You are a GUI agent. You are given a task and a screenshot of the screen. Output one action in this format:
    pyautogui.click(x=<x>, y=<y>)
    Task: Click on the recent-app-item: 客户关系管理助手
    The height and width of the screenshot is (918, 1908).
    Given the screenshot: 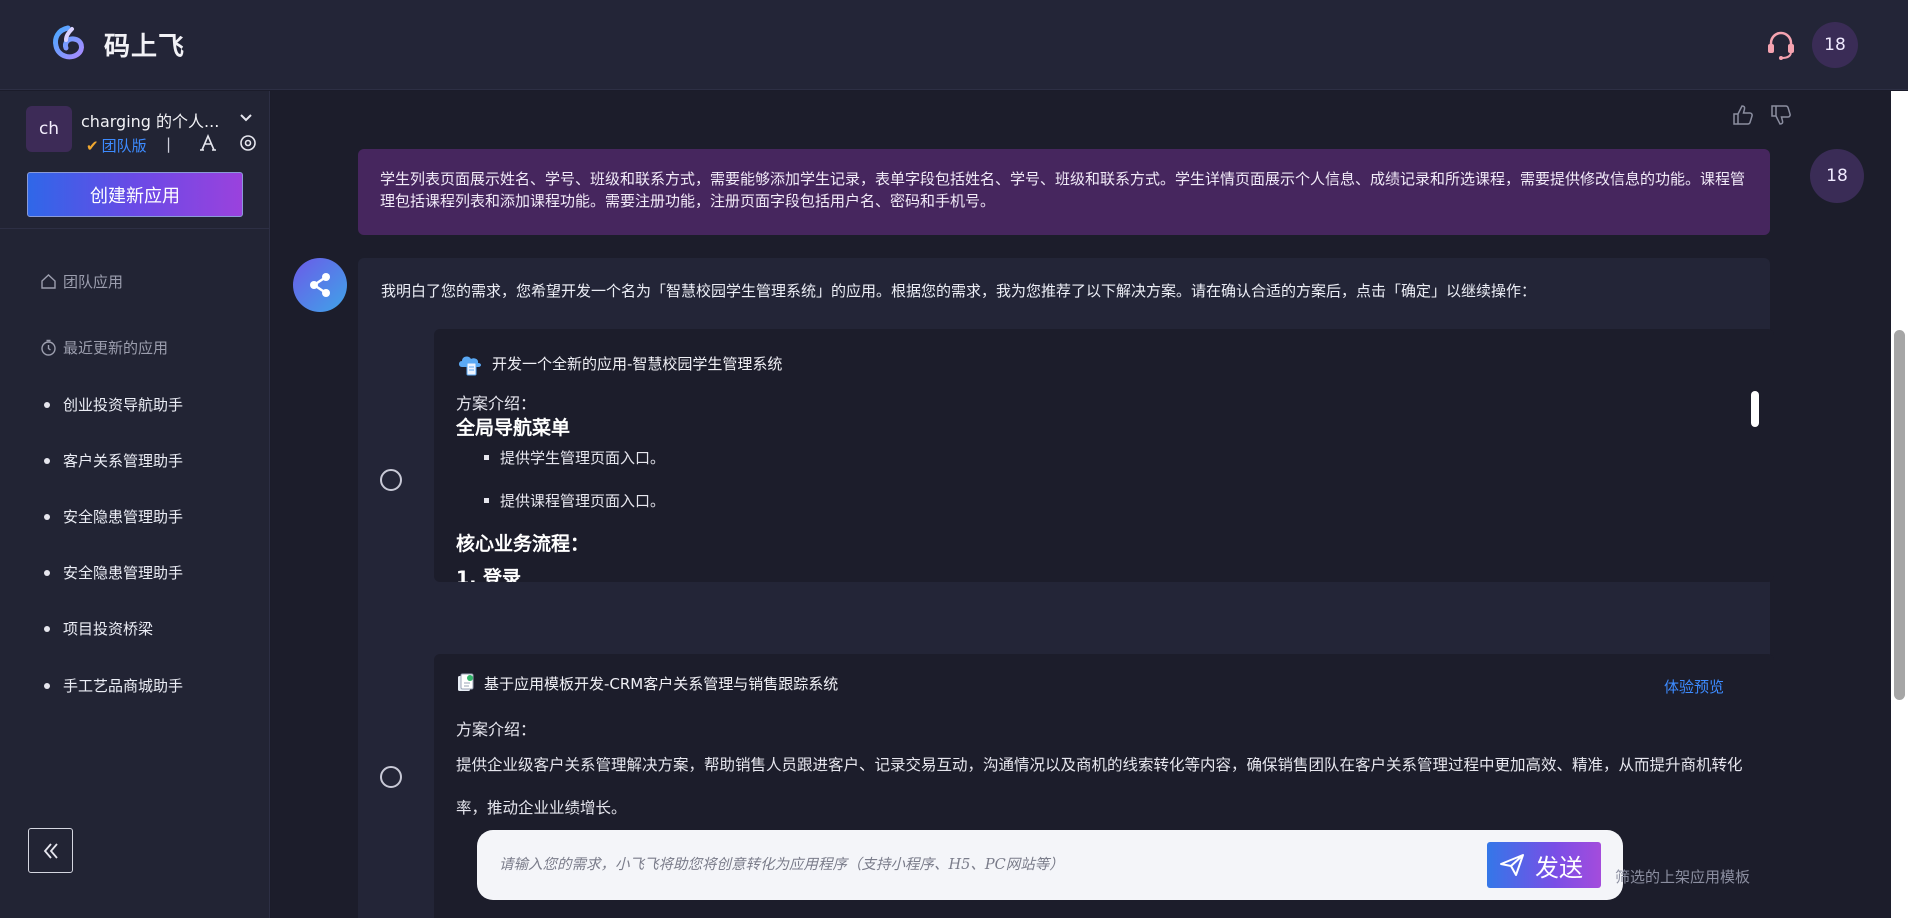 What is the action you would take?
    pyautogui.click(x=113, y=460)
    